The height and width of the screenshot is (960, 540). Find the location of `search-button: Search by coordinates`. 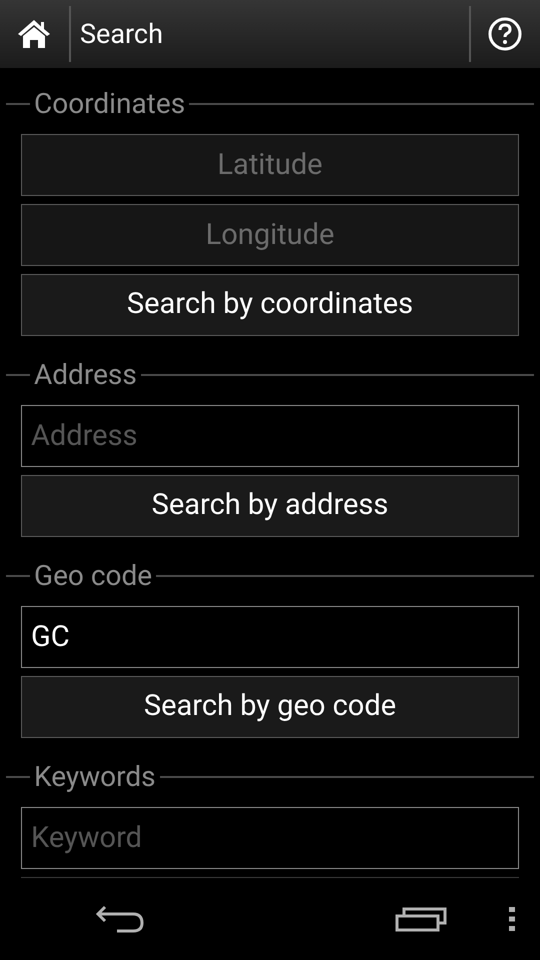

search-button: Search by coordinates is located at coordinates (270, 305).